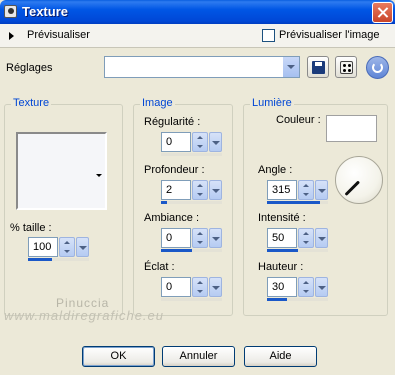  I want to click on angle-label: Angle :, so click(275, 170).